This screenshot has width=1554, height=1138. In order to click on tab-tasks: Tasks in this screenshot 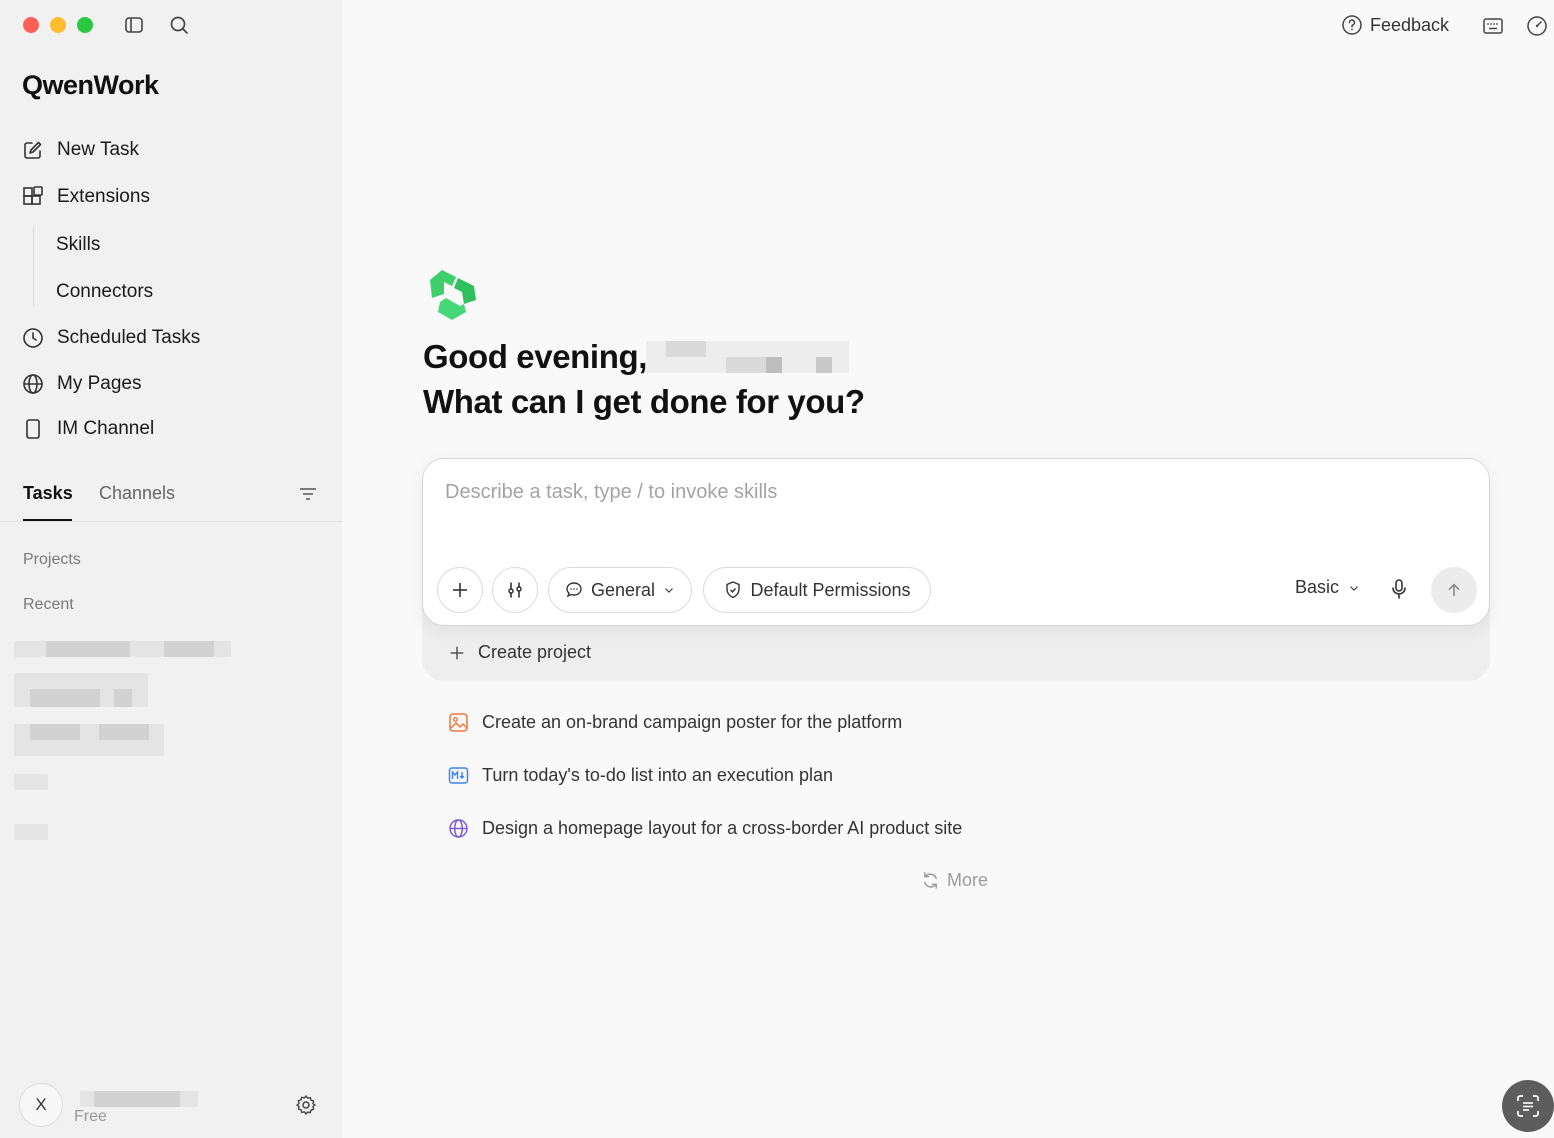, I will do `click(48, 502)`.